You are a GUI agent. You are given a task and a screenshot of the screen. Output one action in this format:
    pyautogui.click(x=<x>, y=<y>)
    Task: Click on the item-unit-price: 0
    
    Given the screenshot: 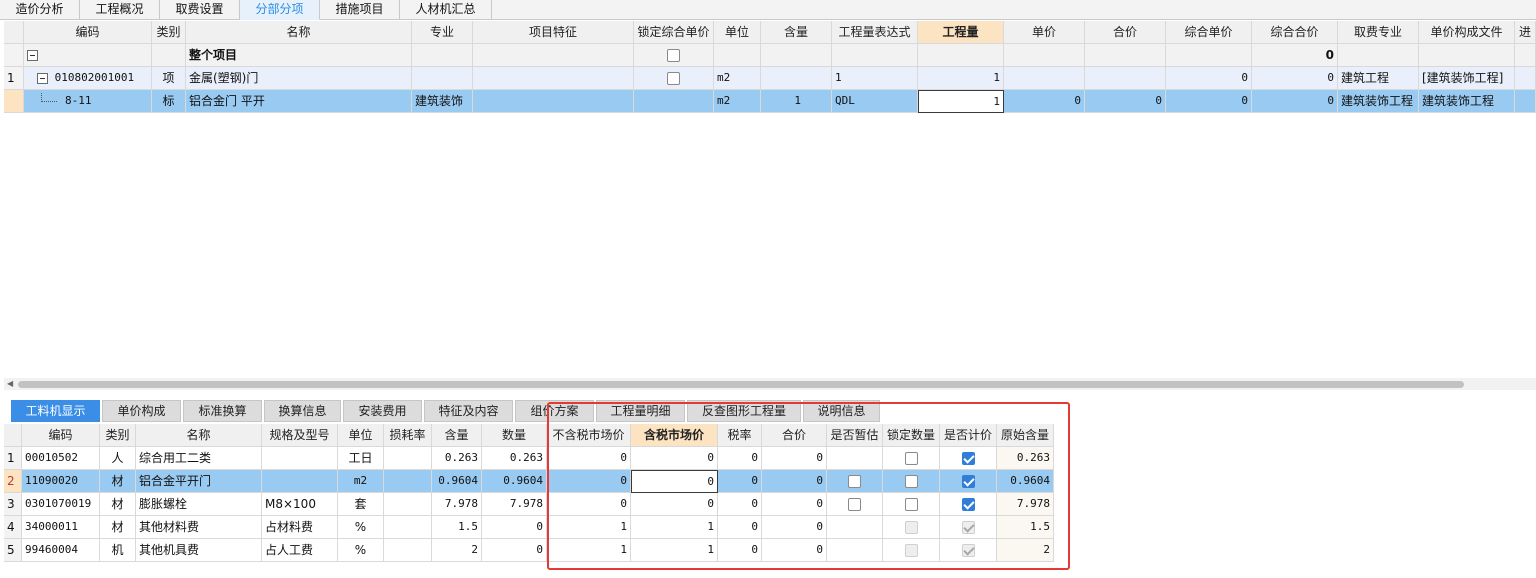 What is the action you would take?
    pyautogui.click(x=1044, y=101)
    